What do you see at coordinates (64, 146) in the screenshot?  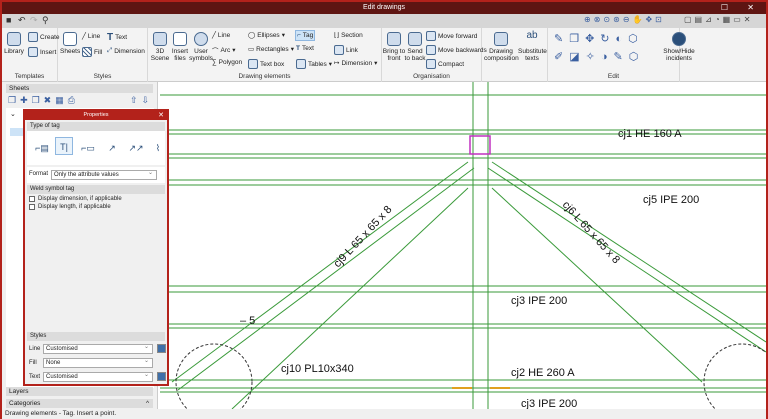 I see `tag-type-text-icon: T|` at bounding box center [64, 146].